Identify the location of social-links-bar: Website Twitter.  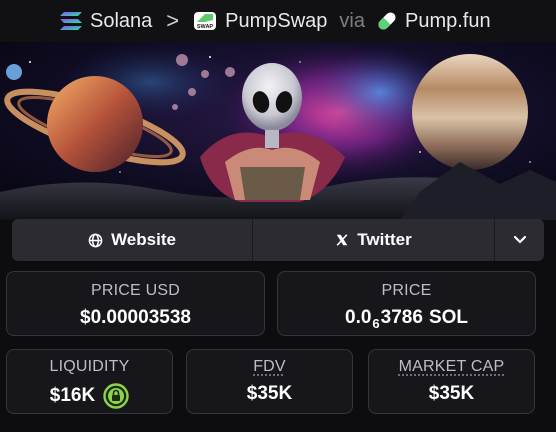
(278, 240).